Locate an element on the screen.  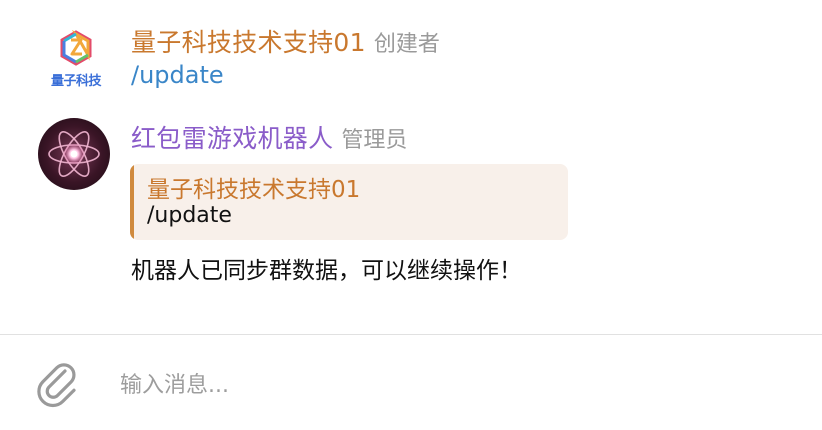
reply-quote: 量子科技技术支持01 /update is located at coordinates (349, 202).